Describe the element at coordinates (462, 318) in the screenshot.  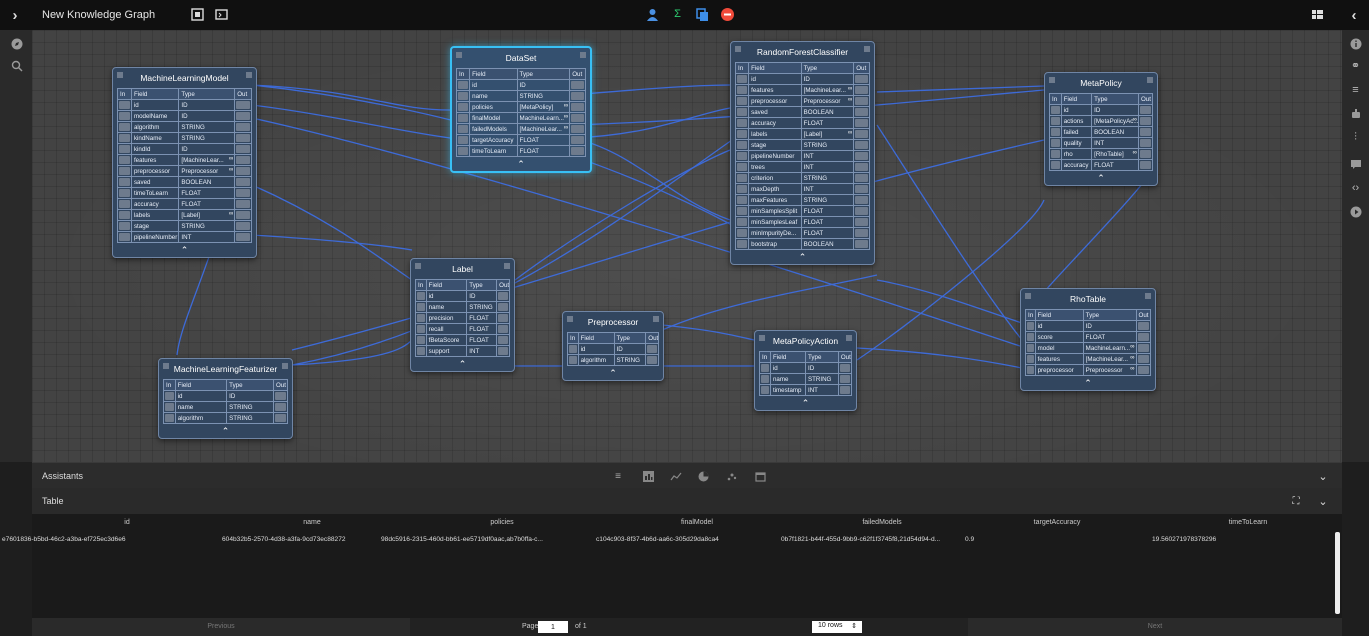
I see `field-row: precision FLOAT` at that location.